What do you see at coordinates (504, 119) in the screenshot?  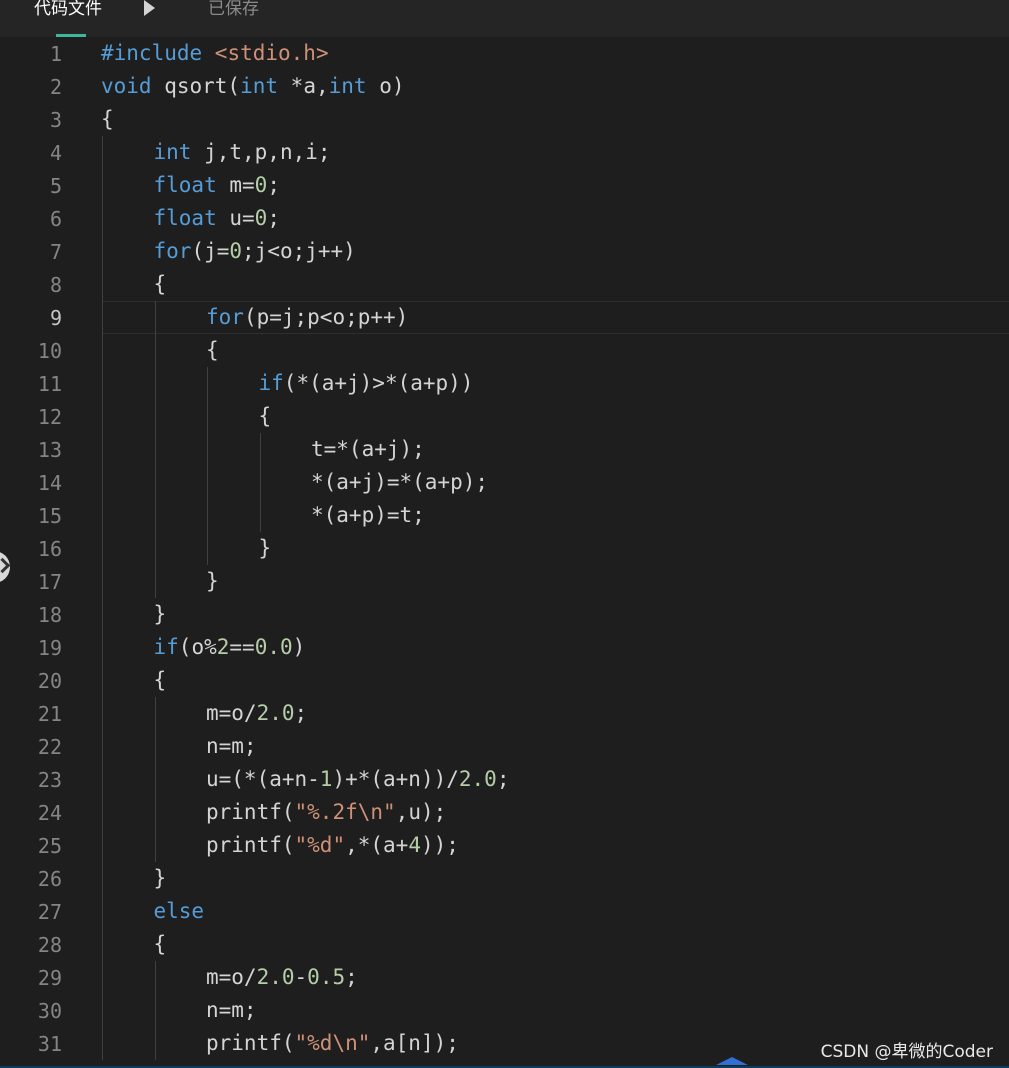 I see `code-line: 3{` at bounding box center [504, 119].